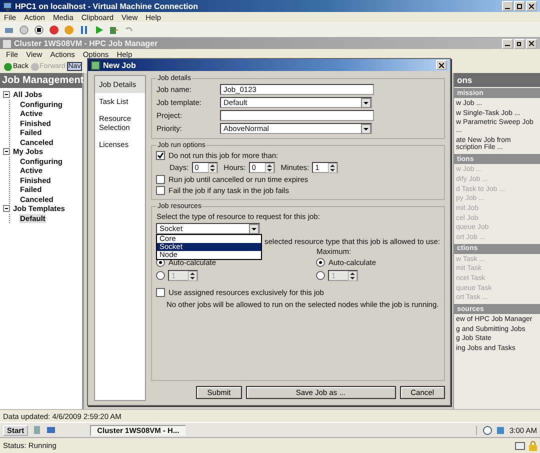 This screenshot has height=453, width=540. I want to click on clock-icon, so click(487, 430).